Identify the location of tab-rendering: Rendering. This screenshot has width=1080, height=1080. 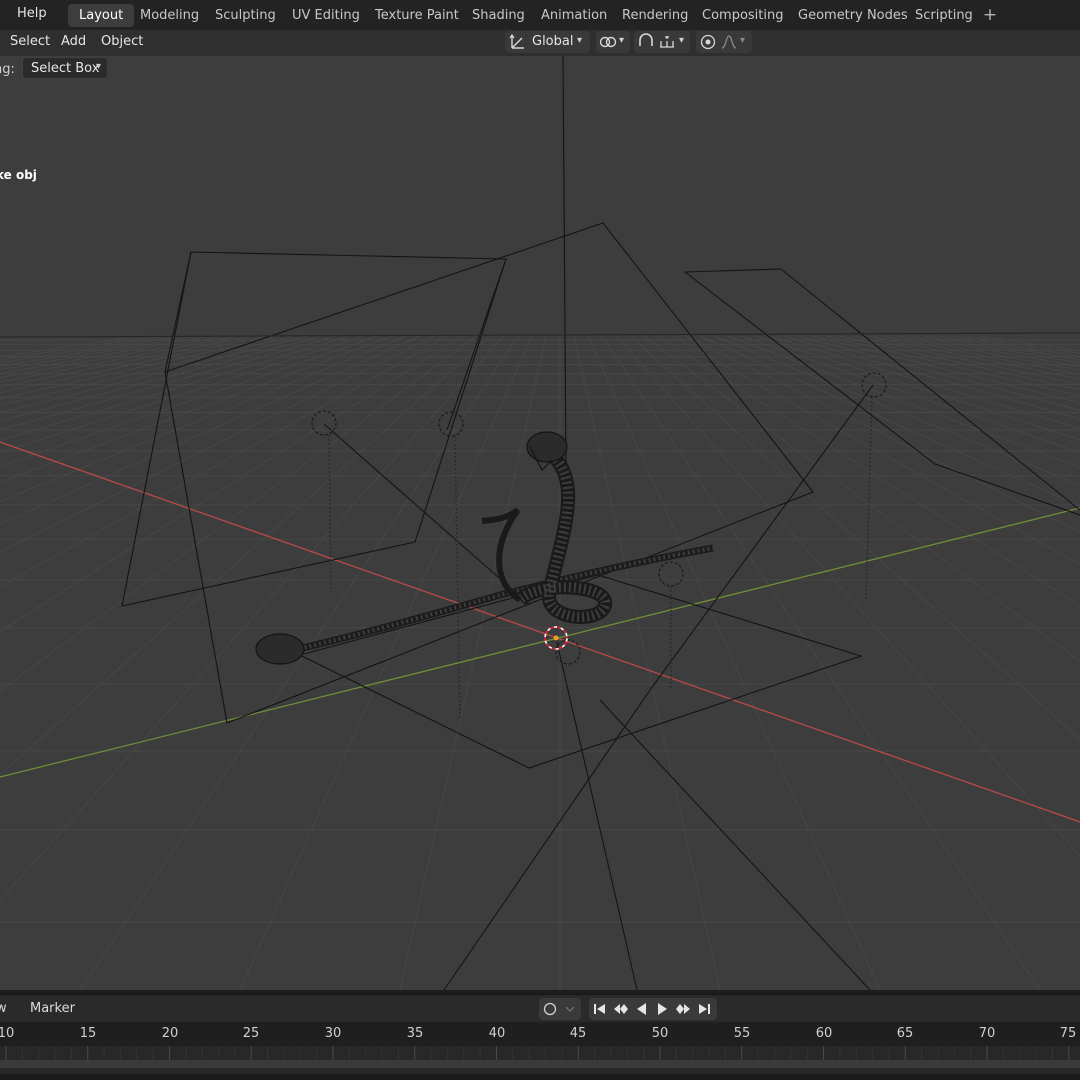
(655, 15).